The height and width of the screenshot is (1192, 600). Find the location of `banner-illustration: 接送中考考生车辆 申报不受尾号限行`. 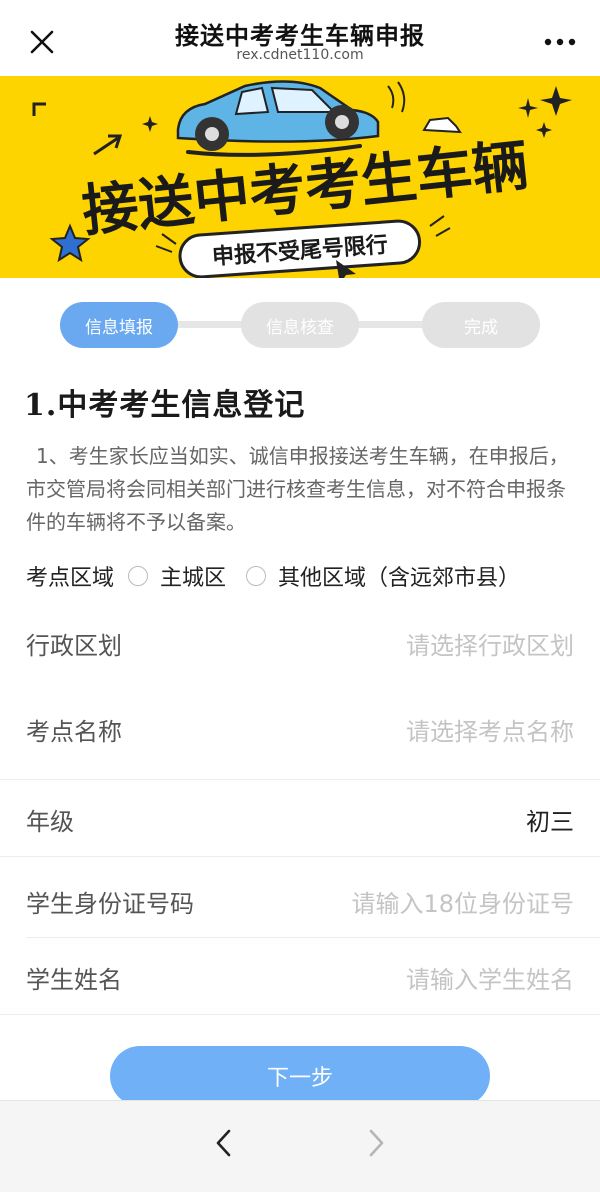

banner-illustration: 接送中考考生车辆 申报不受尾号限行 is located at coordinates (302, 179).